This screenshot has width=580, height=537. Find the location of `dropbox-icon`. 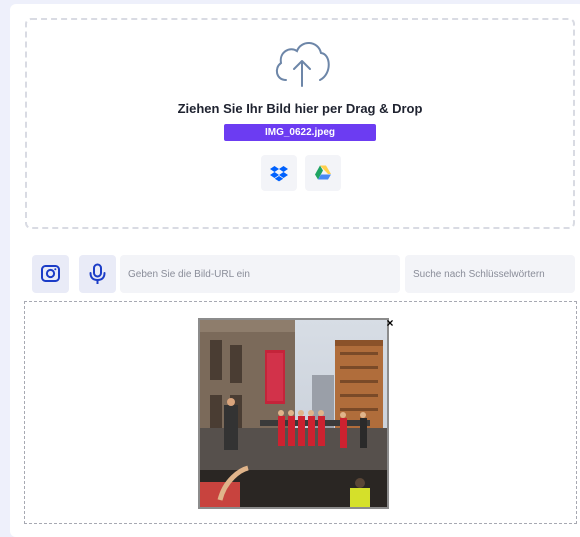

dropbox-icon is located at coordinates (279, 174).